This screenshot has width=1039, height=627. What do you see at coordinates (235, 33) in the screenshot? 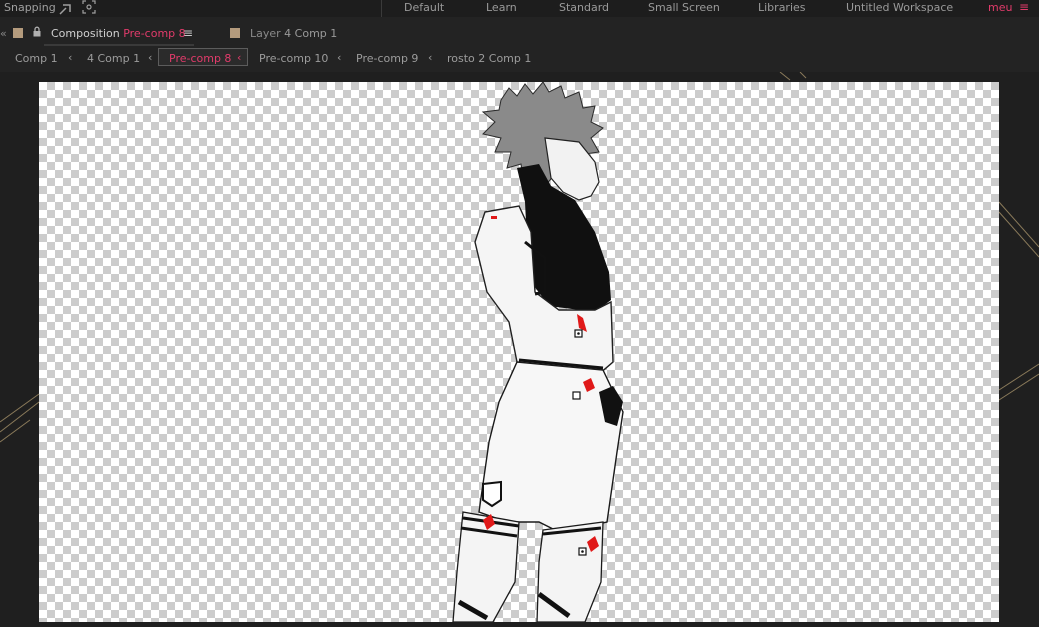
I see `layer-label-color` at bounding box center [235, 33].